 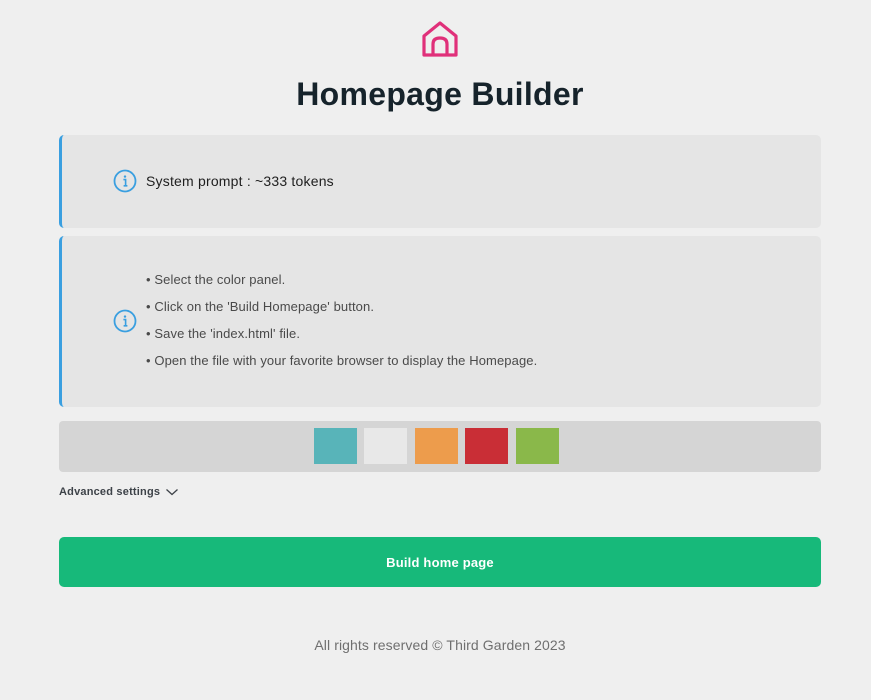 I want to click on build-home-page-button: Build home page, so click(x=440, y=562).